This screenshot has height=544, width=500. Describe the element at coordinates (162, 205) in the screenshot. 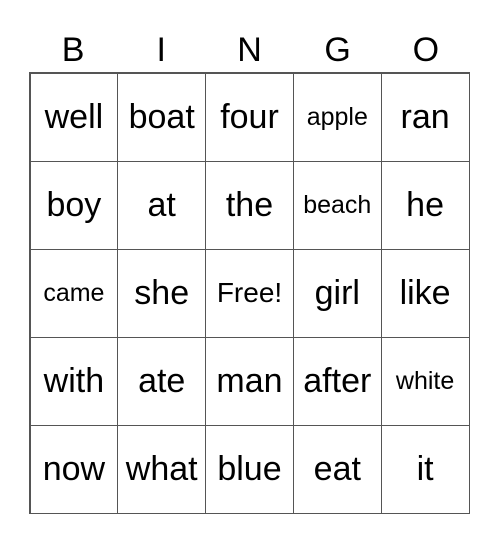

I see `bingo-cell: at` at that location.